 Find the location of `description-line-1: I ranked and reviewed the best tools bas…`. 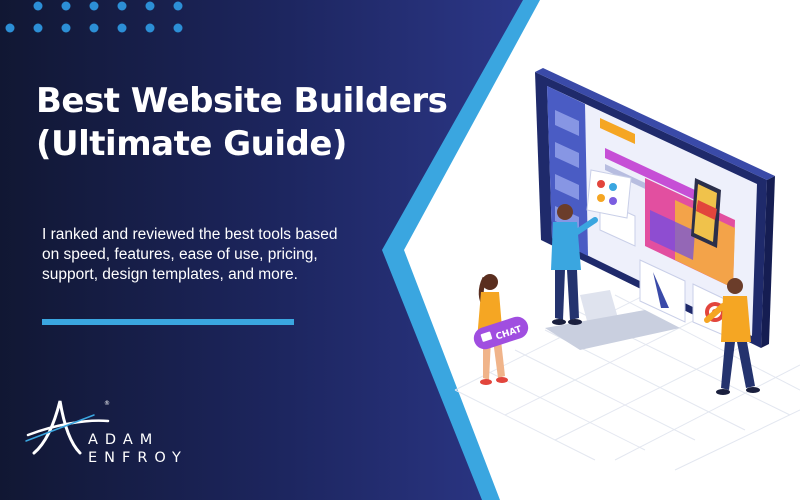

description-line-1: I ranked and reviewed the best tools bas… is located at coordinates (190, 234).